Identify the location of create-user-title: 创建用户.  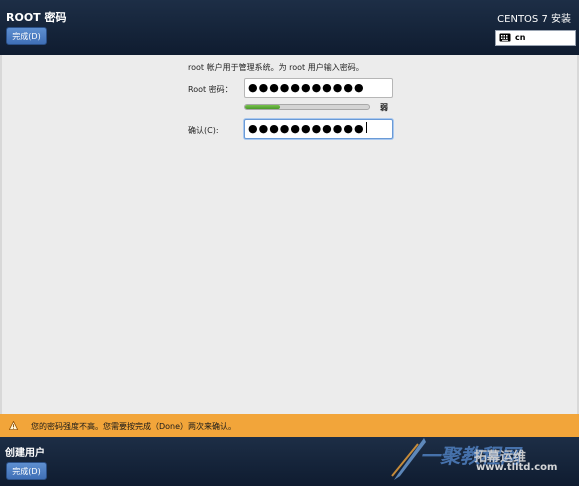
(25, 453).